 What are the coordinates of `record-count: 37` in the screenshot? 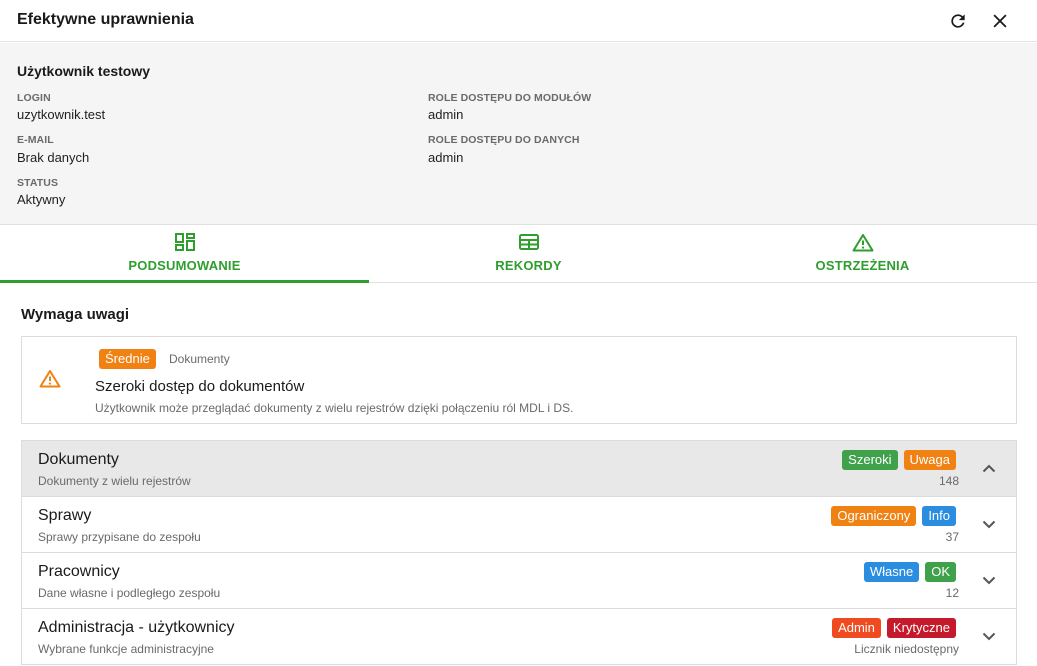 It's located at (952, 537).